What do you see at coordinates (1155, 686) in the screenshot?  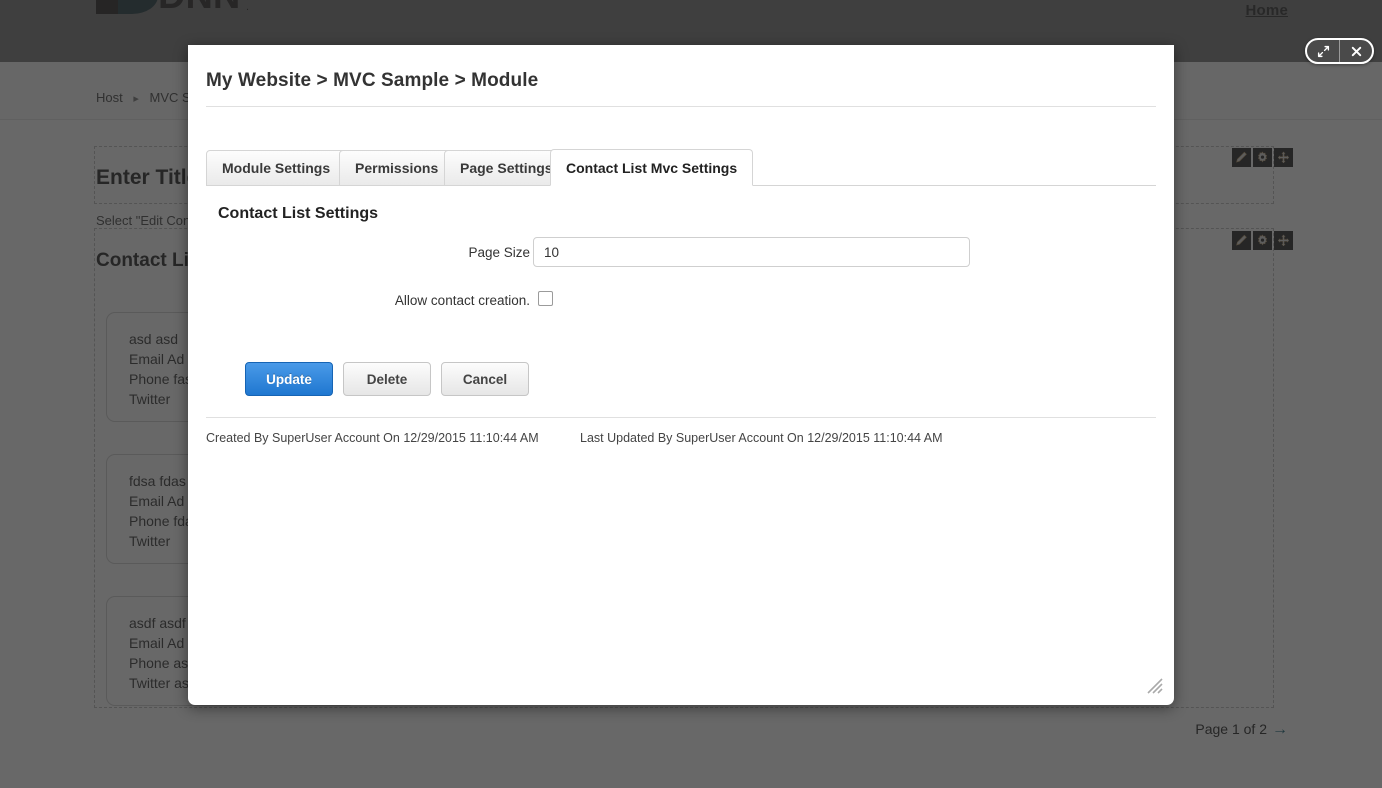 I see `resize-grip-icon` at bounding box center [1155, 686].